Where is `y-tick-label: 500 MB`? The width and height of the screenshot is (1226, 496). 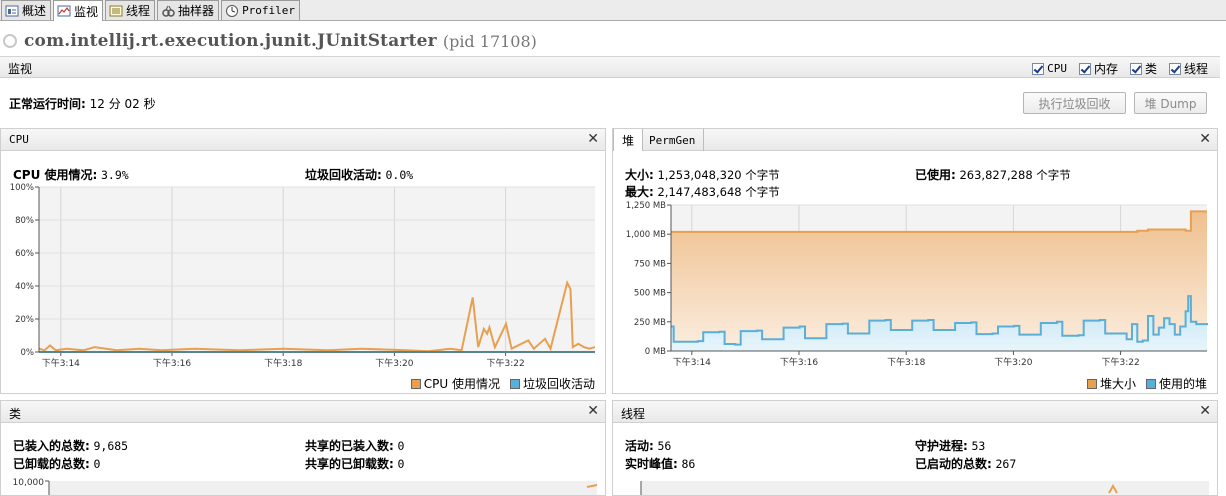 y-tick-label: 500 MB is located at coordinates (650, 294).